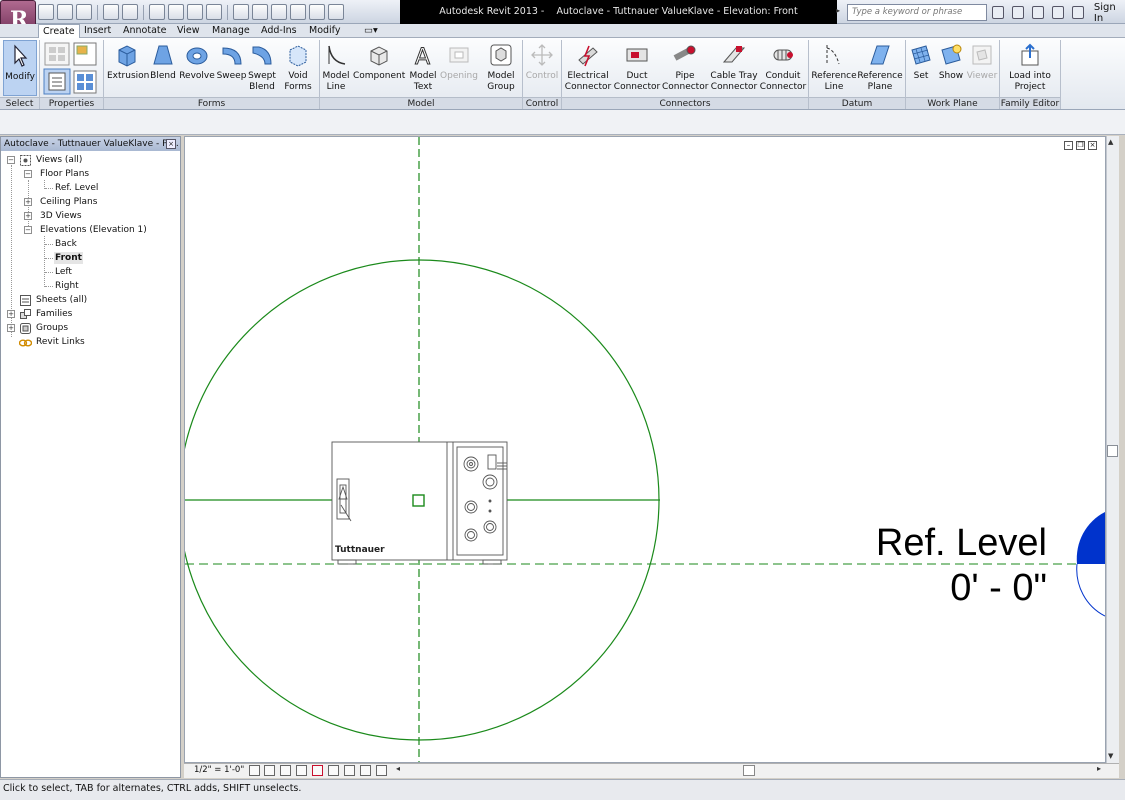 This screenshot has width=1125, height=800. I want to click on duct-connector-button: Duct Connector, so click(637, 68).